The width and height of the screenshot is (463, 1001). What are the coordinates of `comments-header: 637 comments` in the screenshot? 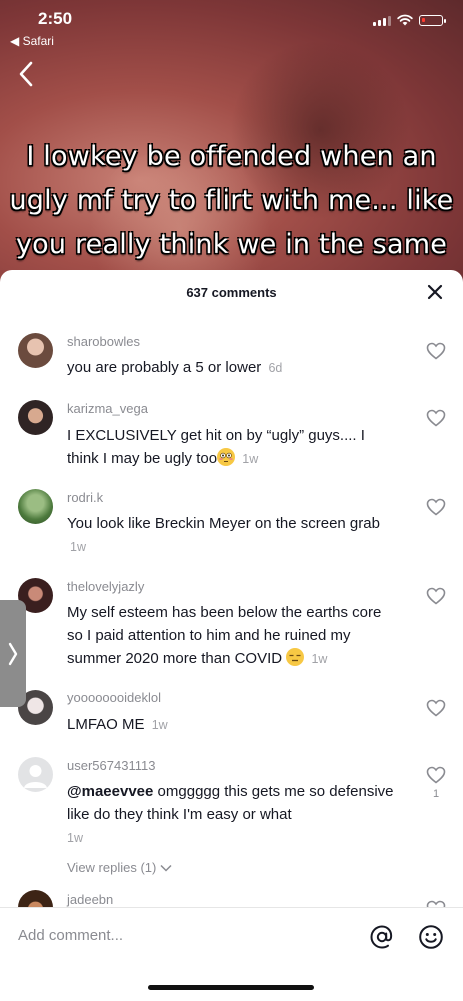 It's located at (231, 293).